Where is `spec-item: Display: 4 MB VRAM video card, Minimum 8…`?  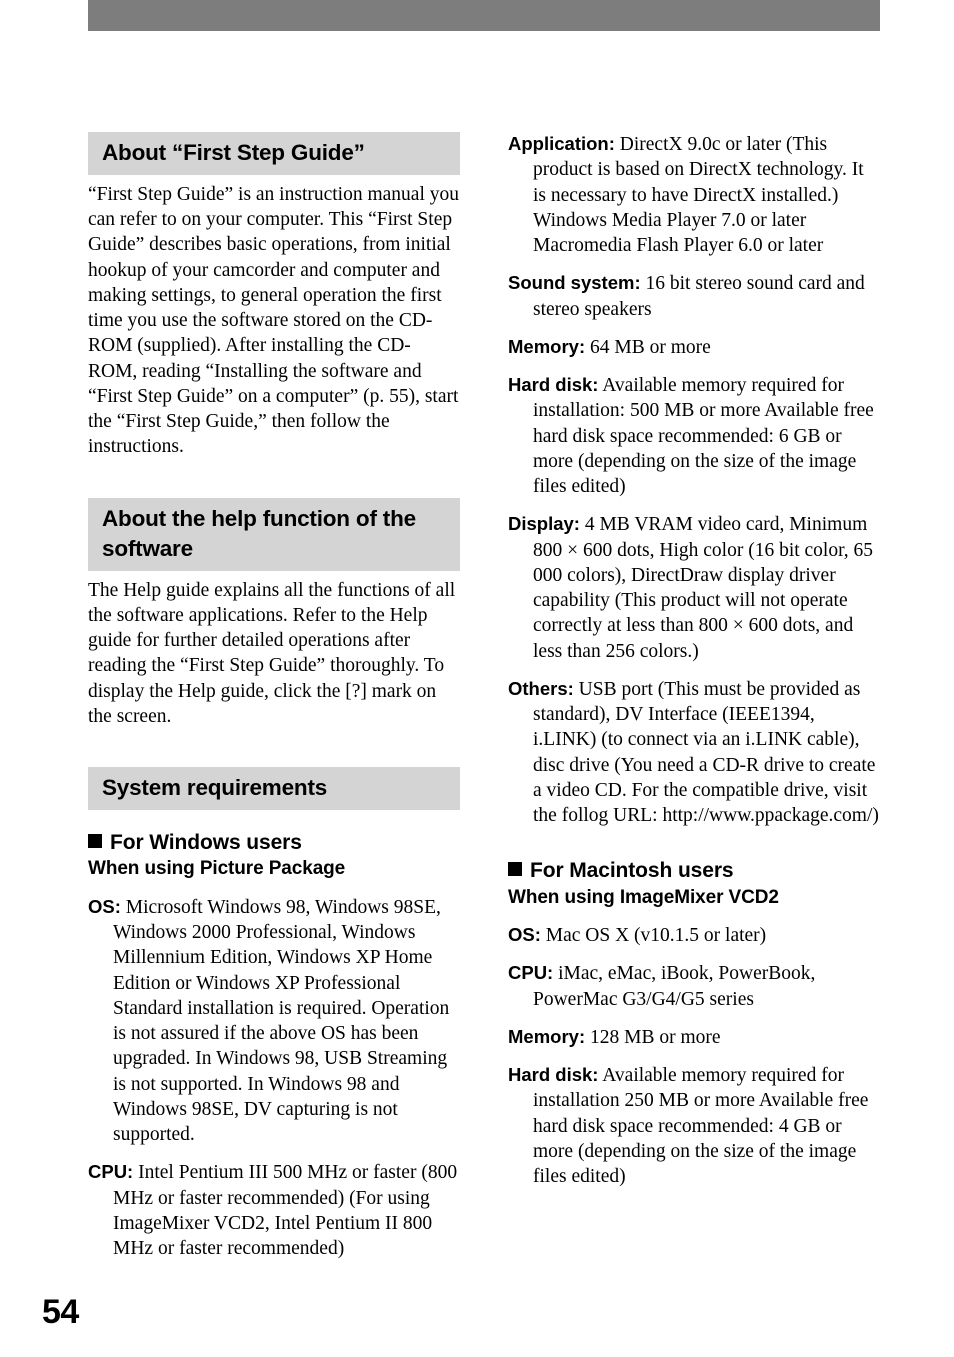
spec-item: Display: 4 MB VRAM video card, Minimum 8… is located at coordinates (694, 588).